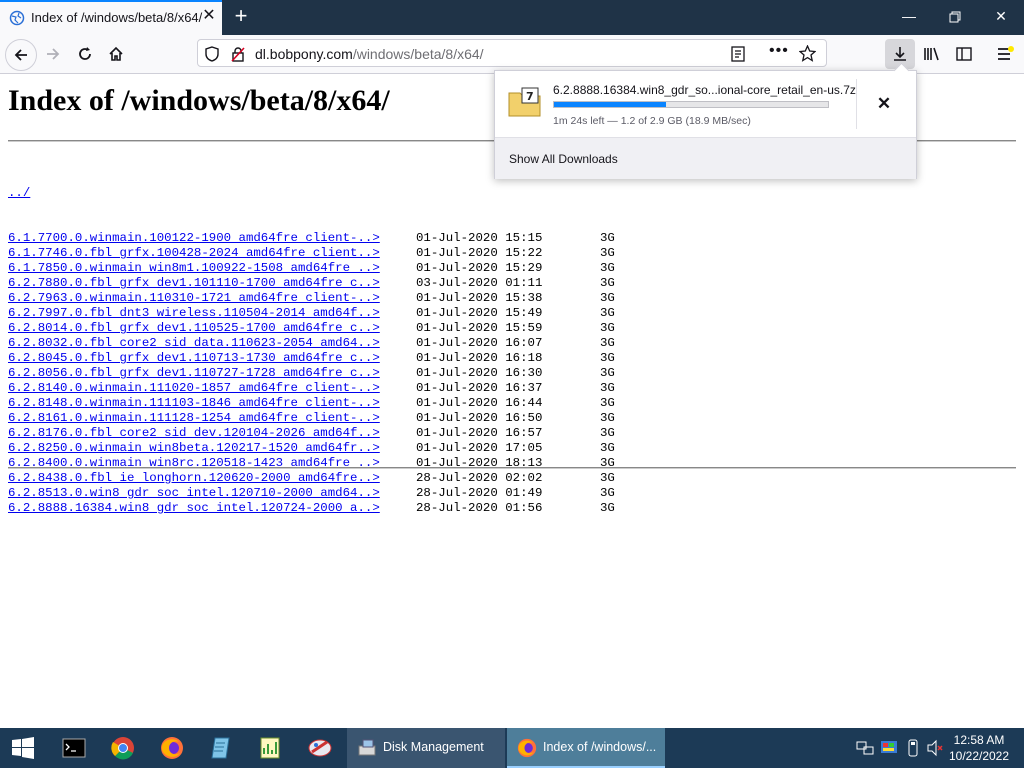  Describe the element at coordinates (738, 54) in the screenshot. I see `reader-view-icon` at that location.